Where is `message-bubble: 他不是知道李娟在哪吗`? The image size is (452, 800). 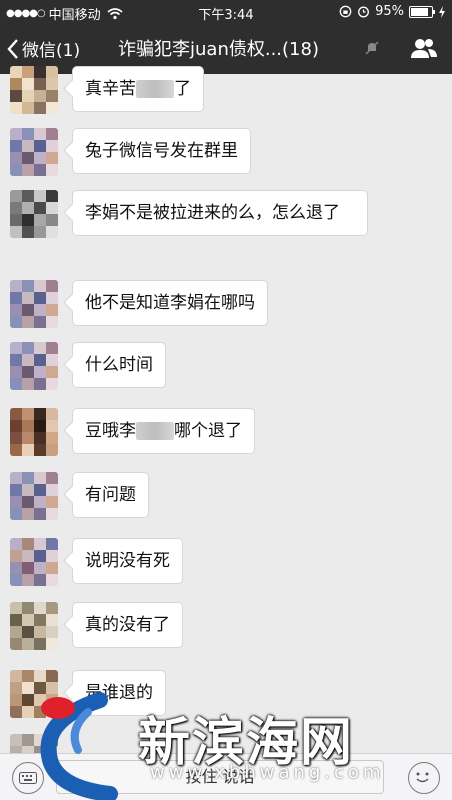
message-bubble: 他不是知道李娟在哪吗 is located at coordinates (170, 303).